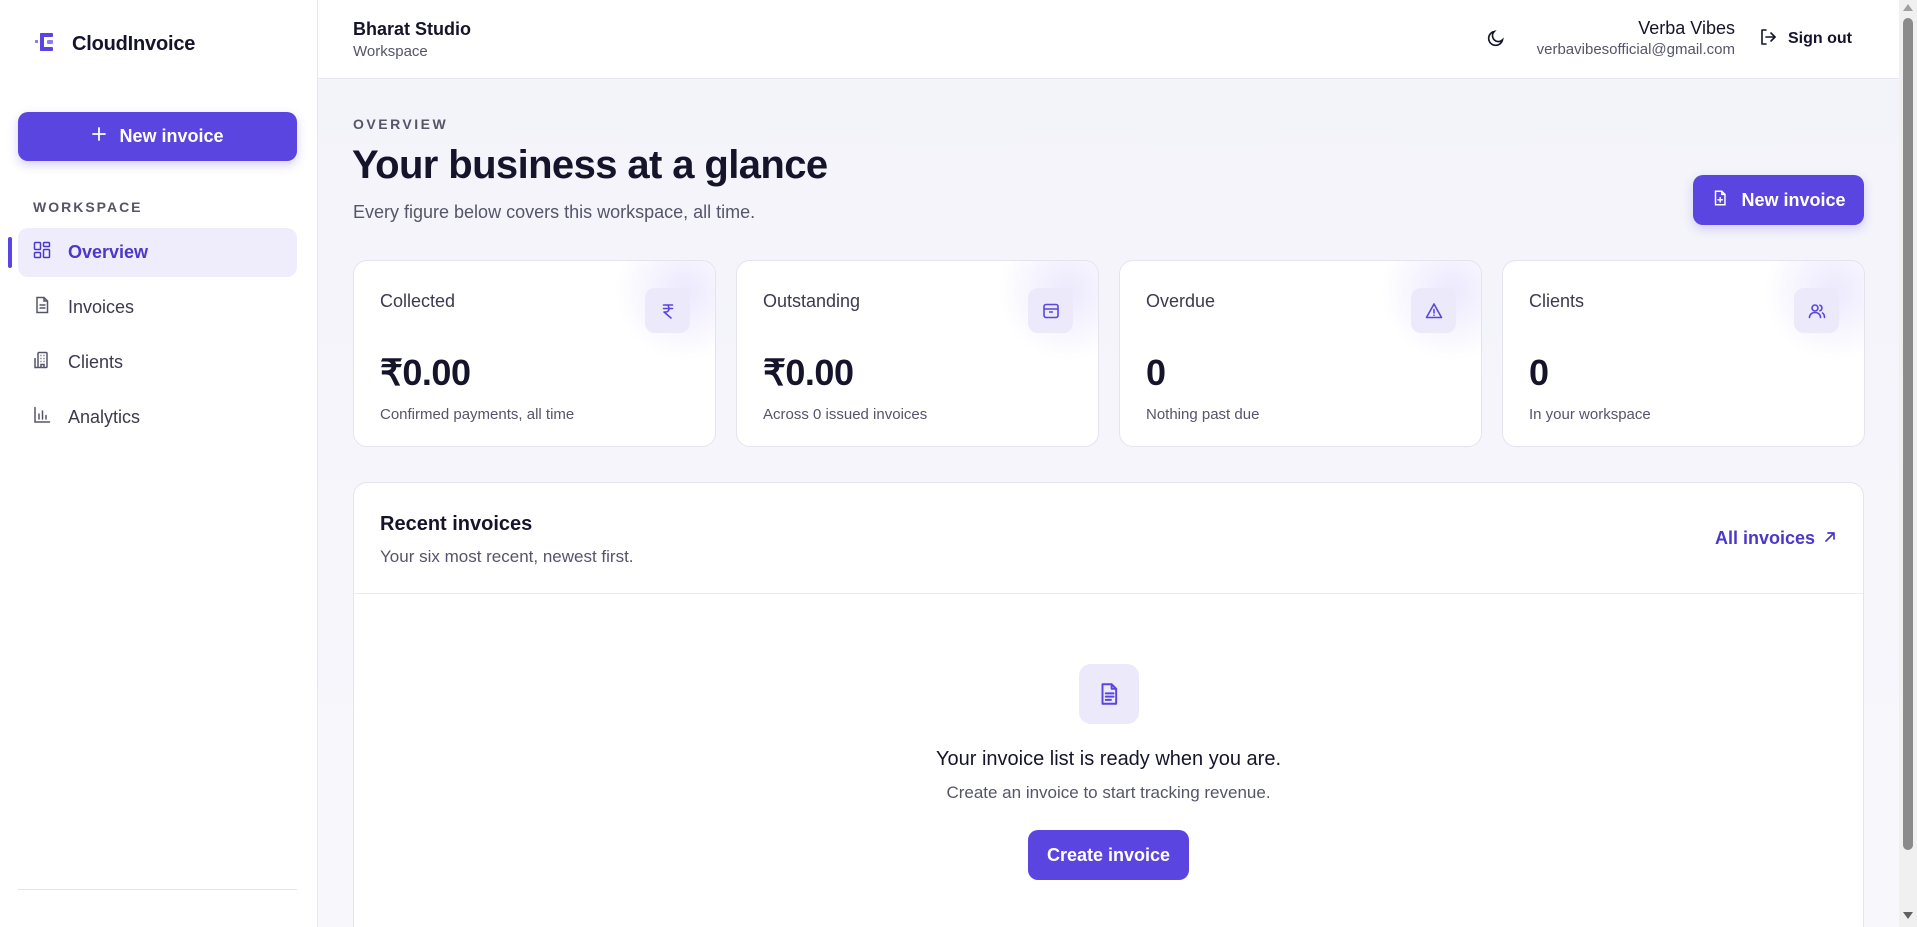 This screenshot has height=927, width=1917. I want to click on page-scrollbar, so click(1908, 463).